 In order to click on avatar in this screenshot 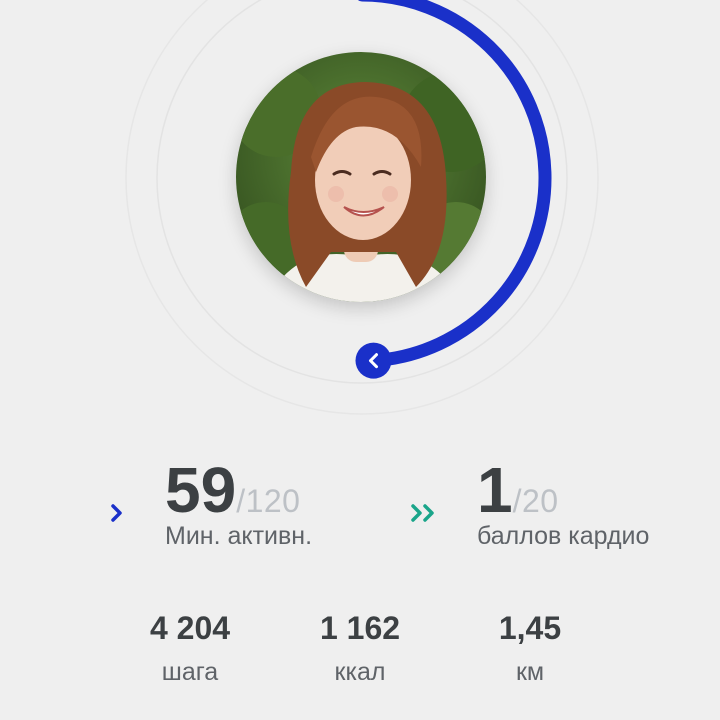, I will do `click(361, 177)`.